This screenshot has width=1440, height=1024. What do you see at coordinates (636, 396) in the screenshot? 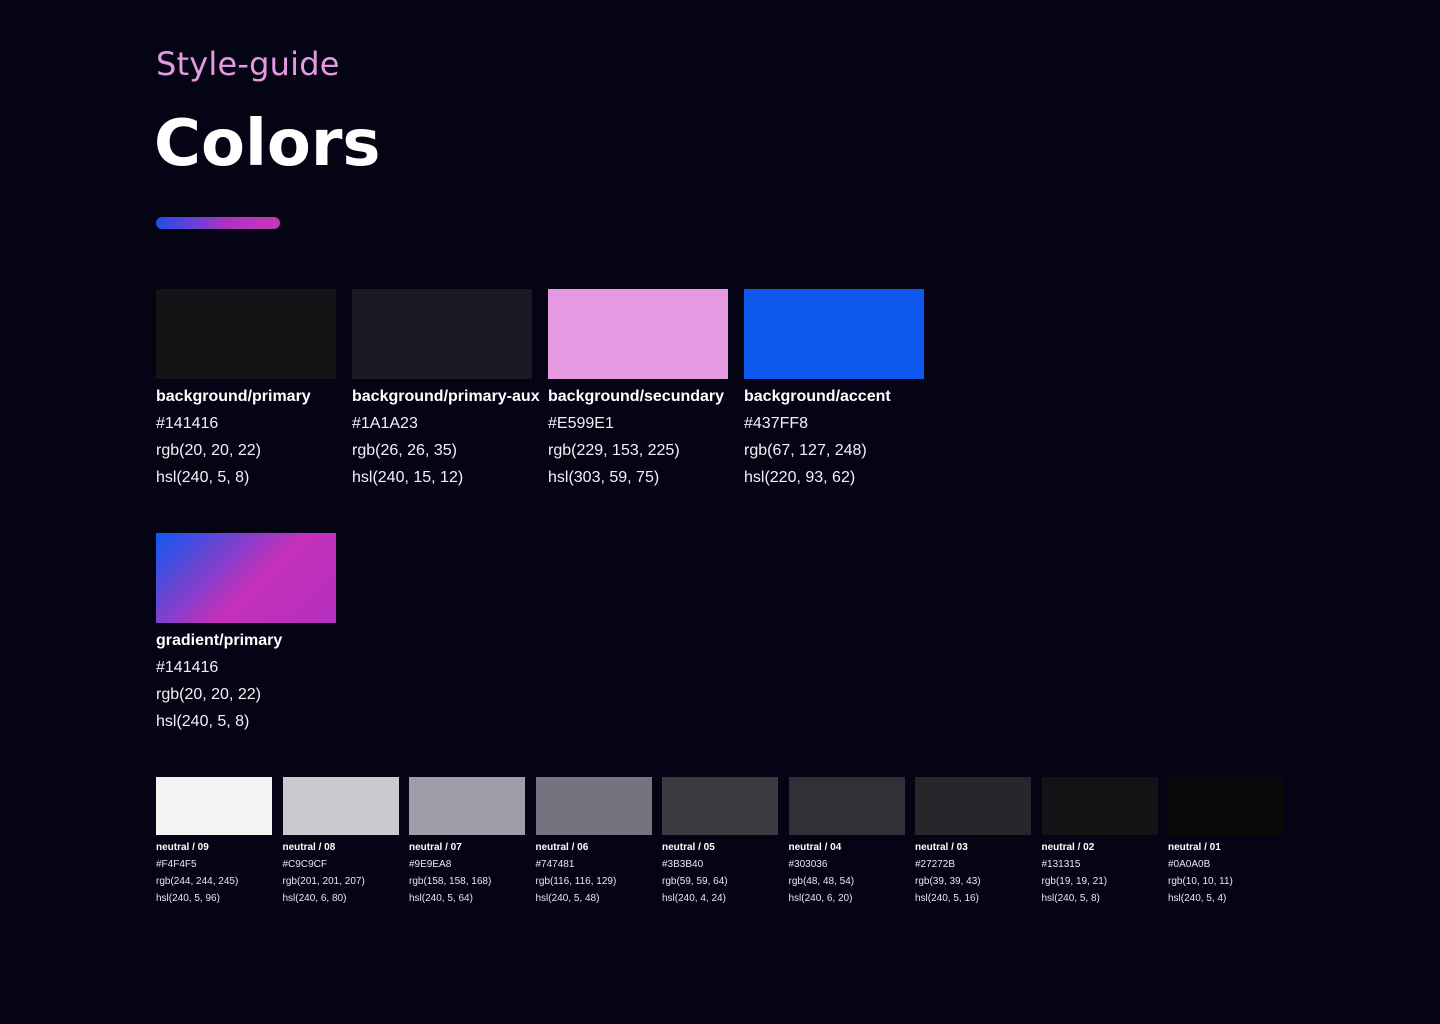
I see `color-name: background/secundary` at bounding box center [636, 396].